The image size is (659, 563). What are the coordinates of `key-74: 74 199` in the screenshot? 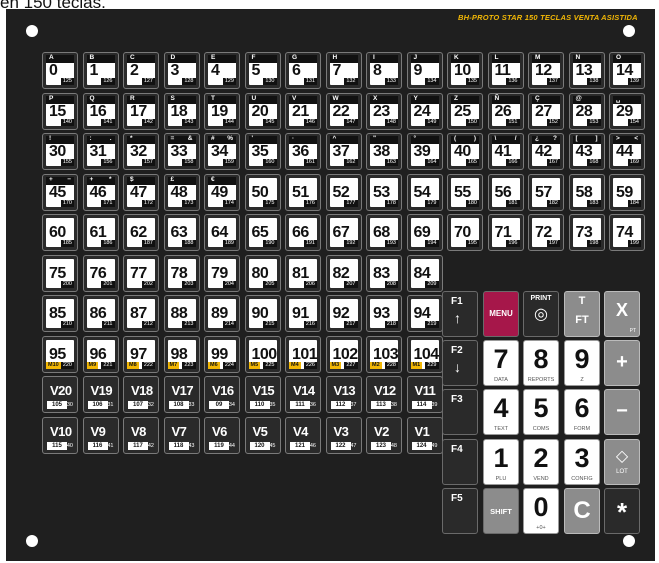 It's located at (627, 232).